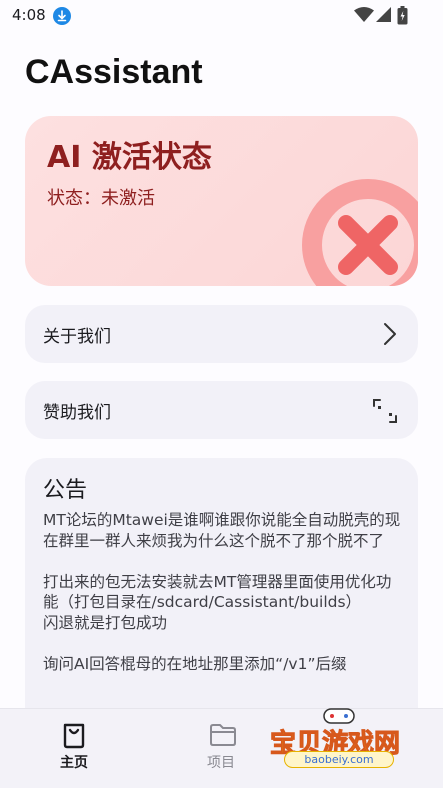 The image size is (443, 788). I want to click on about-us-label: 关于我们, so click(77, 337).